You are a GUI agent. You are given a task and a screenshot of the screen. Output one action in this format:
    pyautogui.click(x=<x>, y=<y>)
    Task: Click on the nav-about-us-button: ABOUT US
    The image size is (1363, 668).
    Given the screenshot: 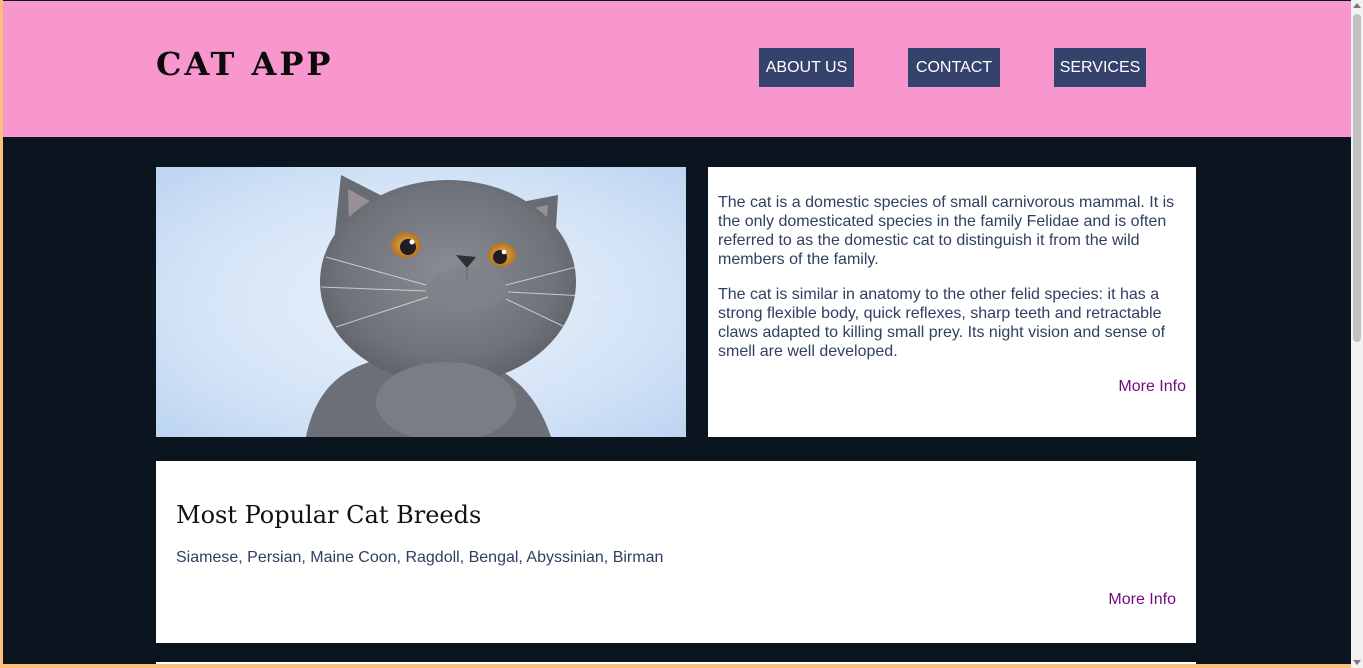 What is the action you would take?
    pyautogui.click(x=806, y=67)
    